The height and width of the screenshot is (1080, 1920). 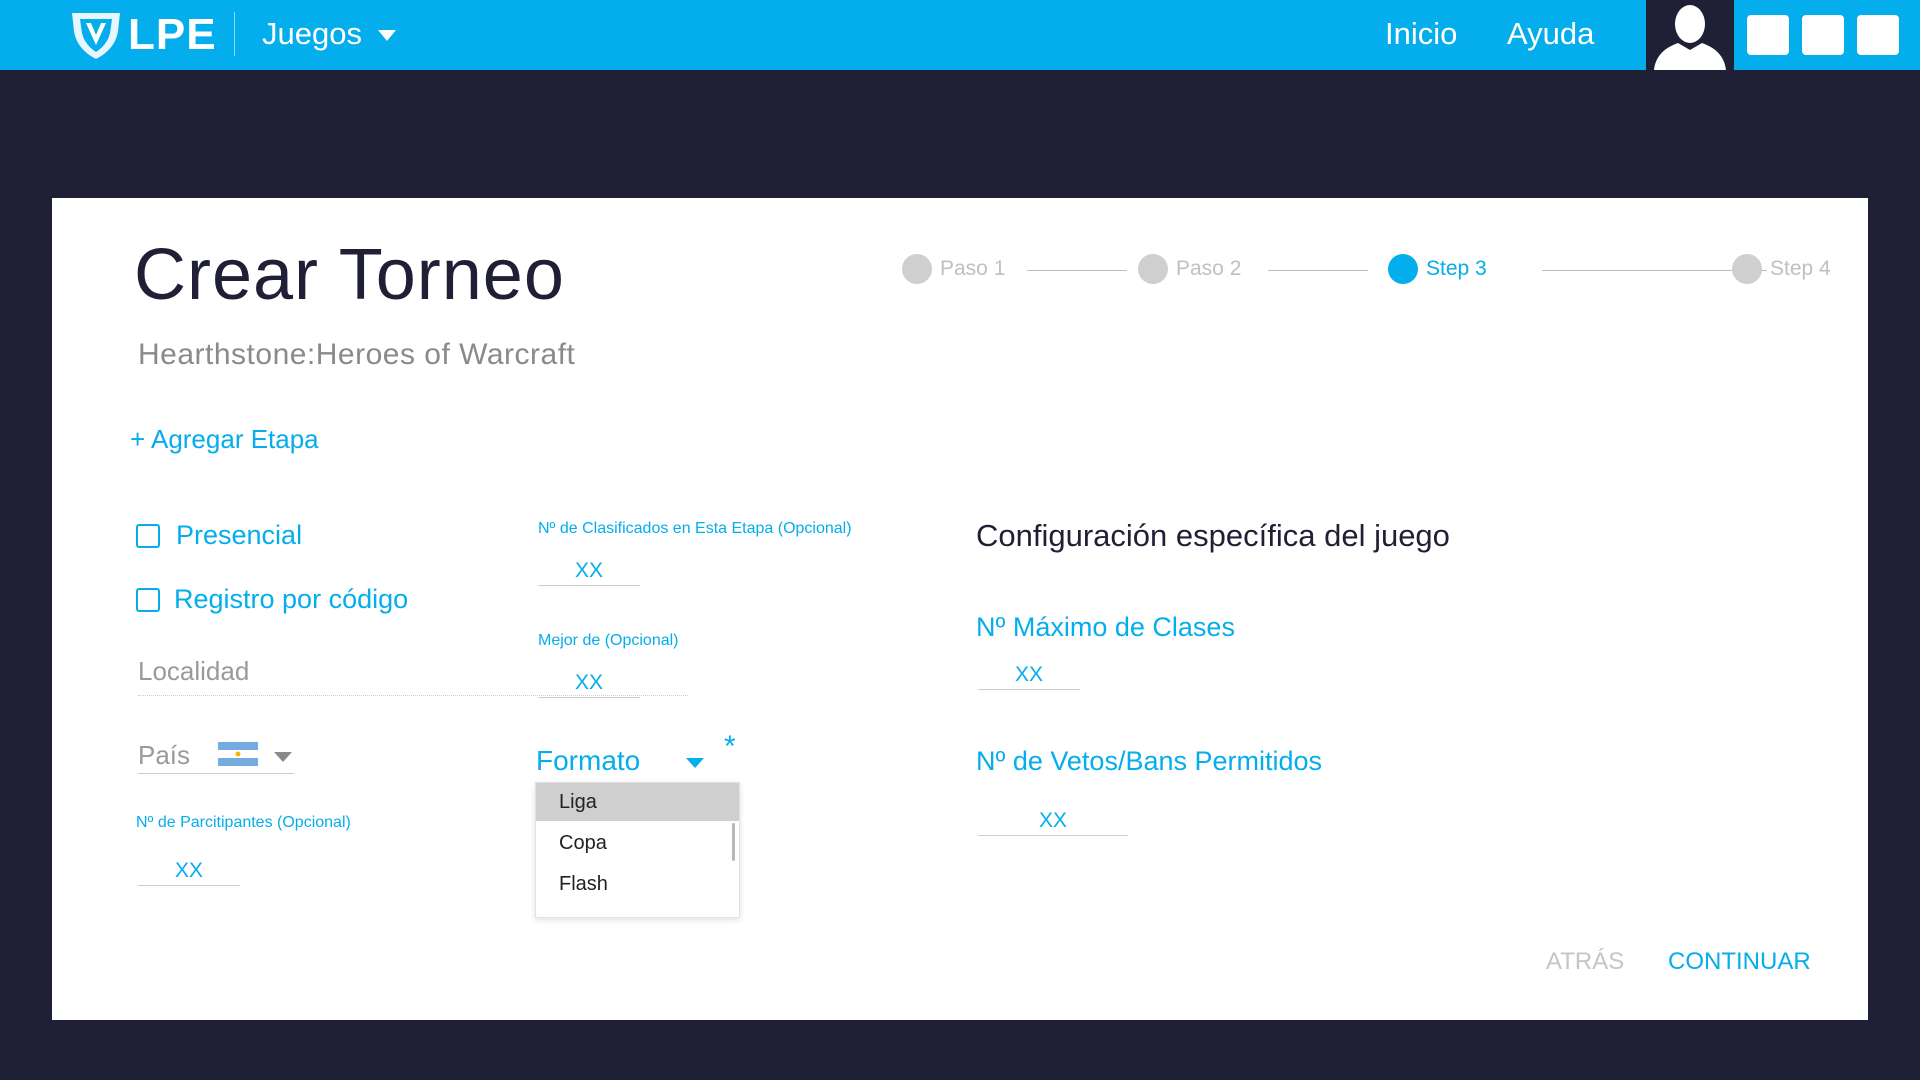 I want to click on step-label: Paso 1, so click(x=973, y=268).